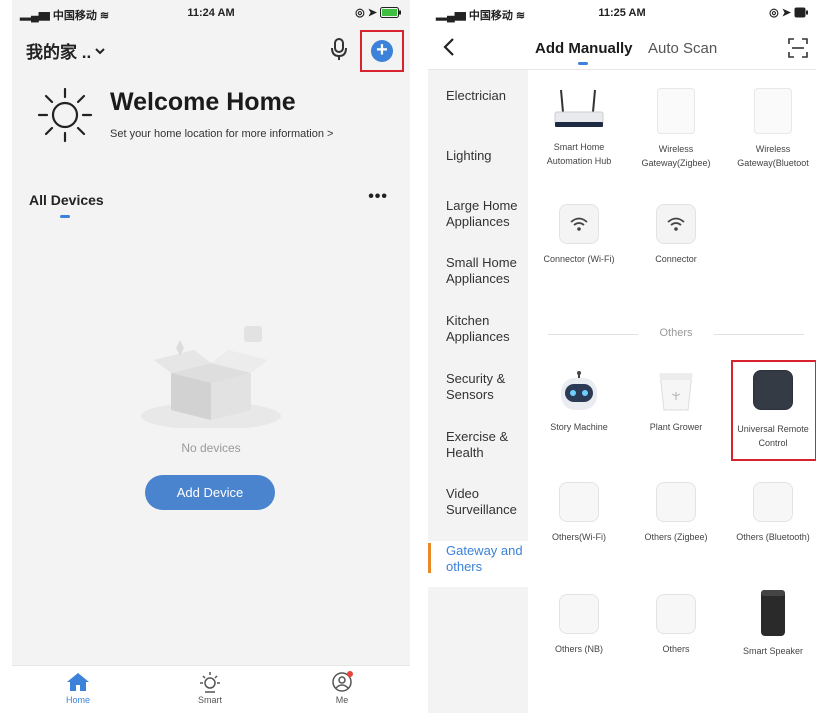 This screenshot has height=713, width=816. What do you see at coordinates (65, 115) in the screenshot?
I see `sun-icon` at bounding box center [65, 115].